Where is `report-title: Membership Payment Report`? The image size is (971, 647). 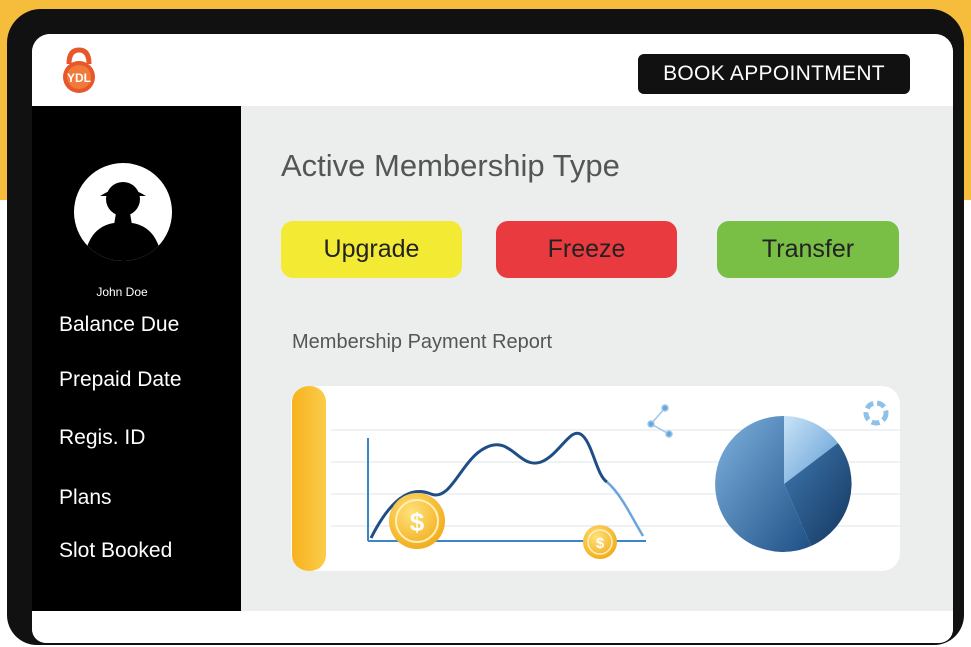 report-title: Membership Payment Report is located at coordinates (422, 342).